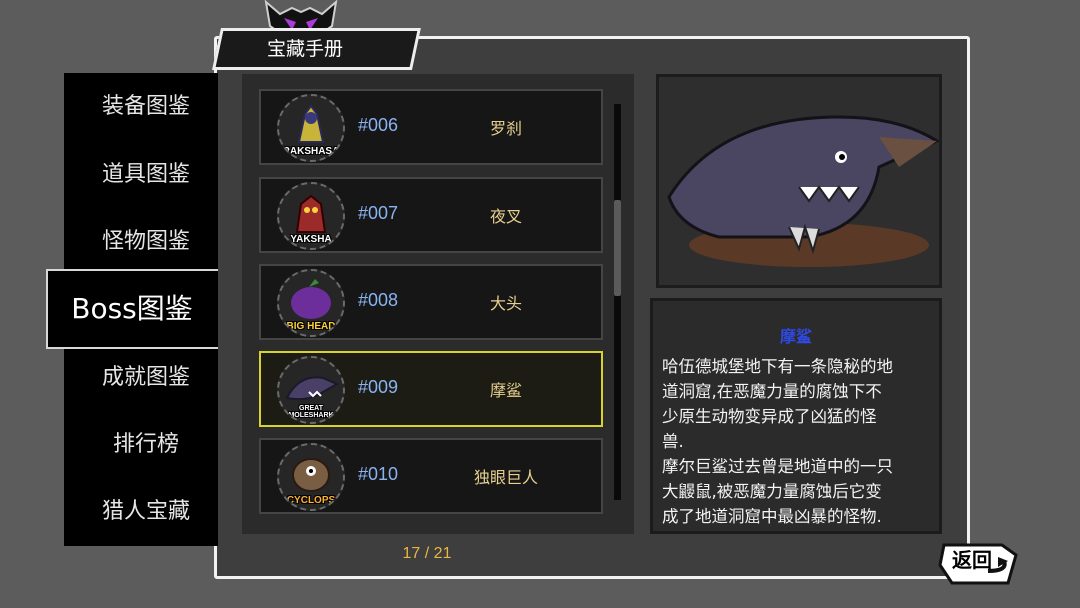 The image size is (1080, 608). Describe the element at coordinates (146, 378) in the screenshot. I see `nav-item-achievements: 成就图鉴` at that location.